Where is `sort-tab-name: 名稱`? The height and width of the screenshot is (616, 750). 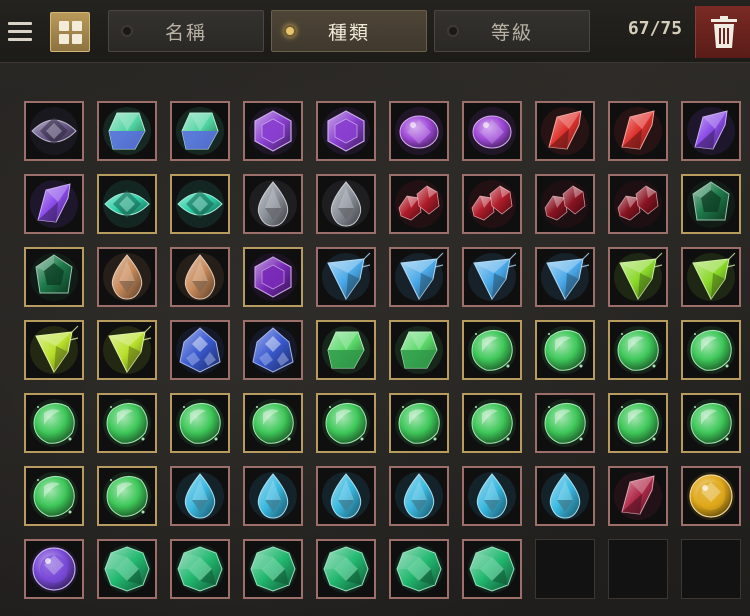 sort-tab-name: 名稱 is located at coordinates (186, 31).